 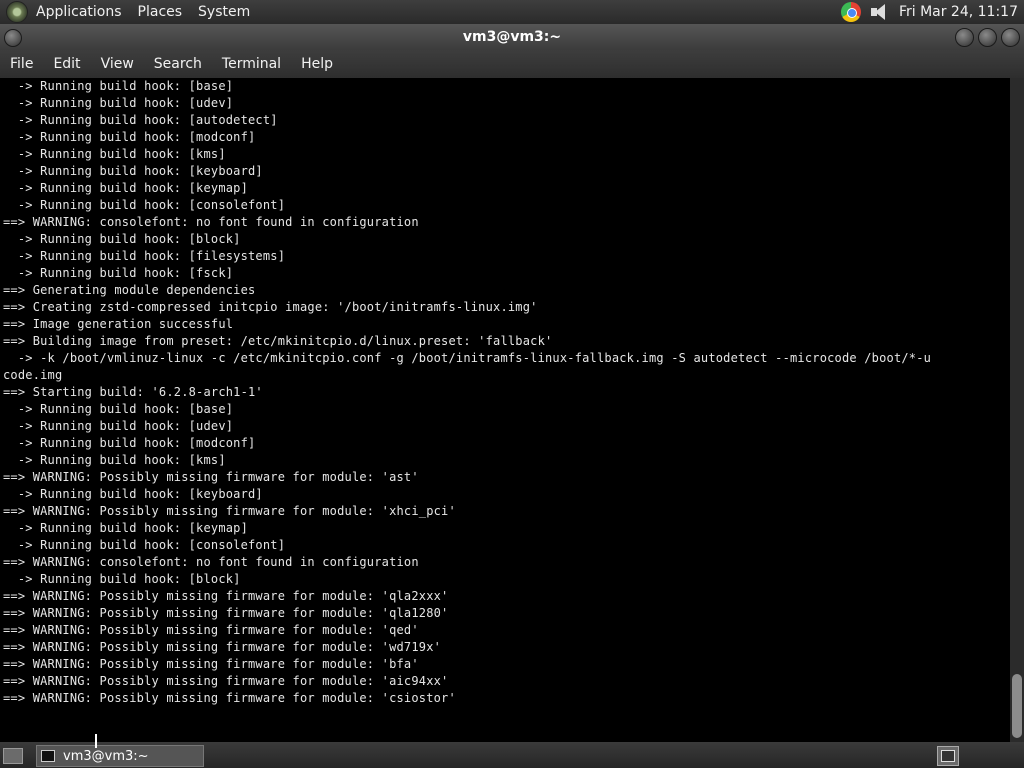 What do you see at coordinates (140, 120) in the screenshot?
I see `terminal-line: -> Running build hook: [autodetect]` at bounding box center [140, 120].